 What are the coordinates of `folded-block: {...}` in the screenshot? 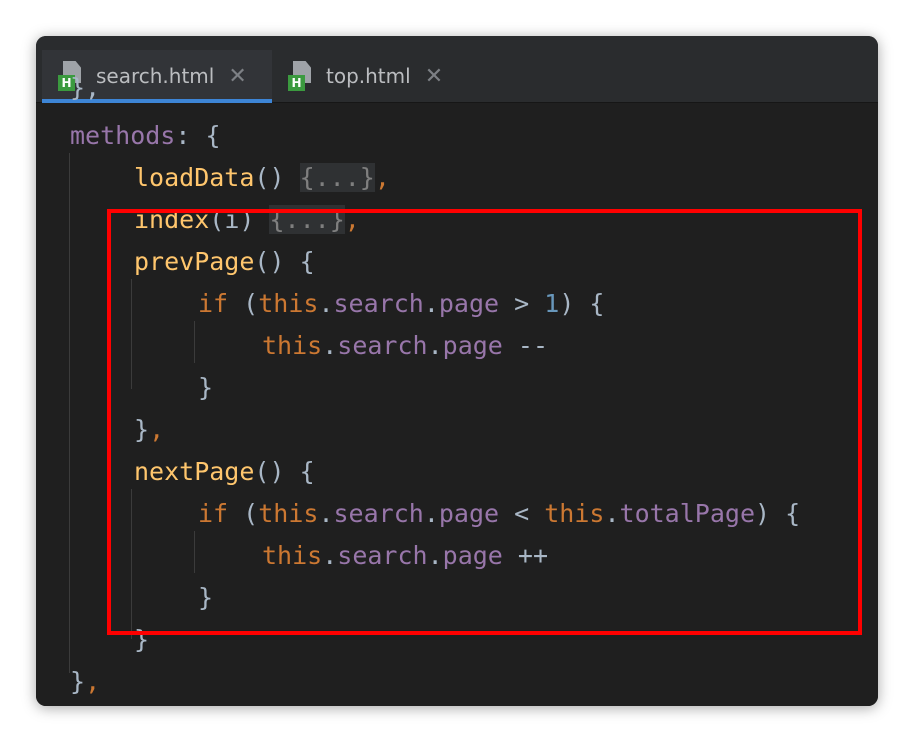 It's located at (337, 177).